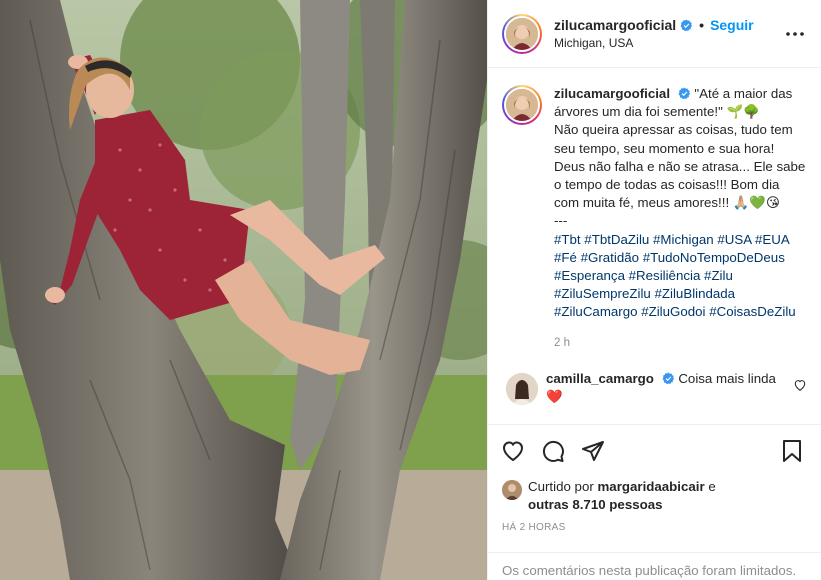  What do you see at coordinates (669, 257) in the screenshot?
I see `hashtag-line: #Fé #Gratidão #TudoNoTempoDeDeus` at bounding box center [669, 257].